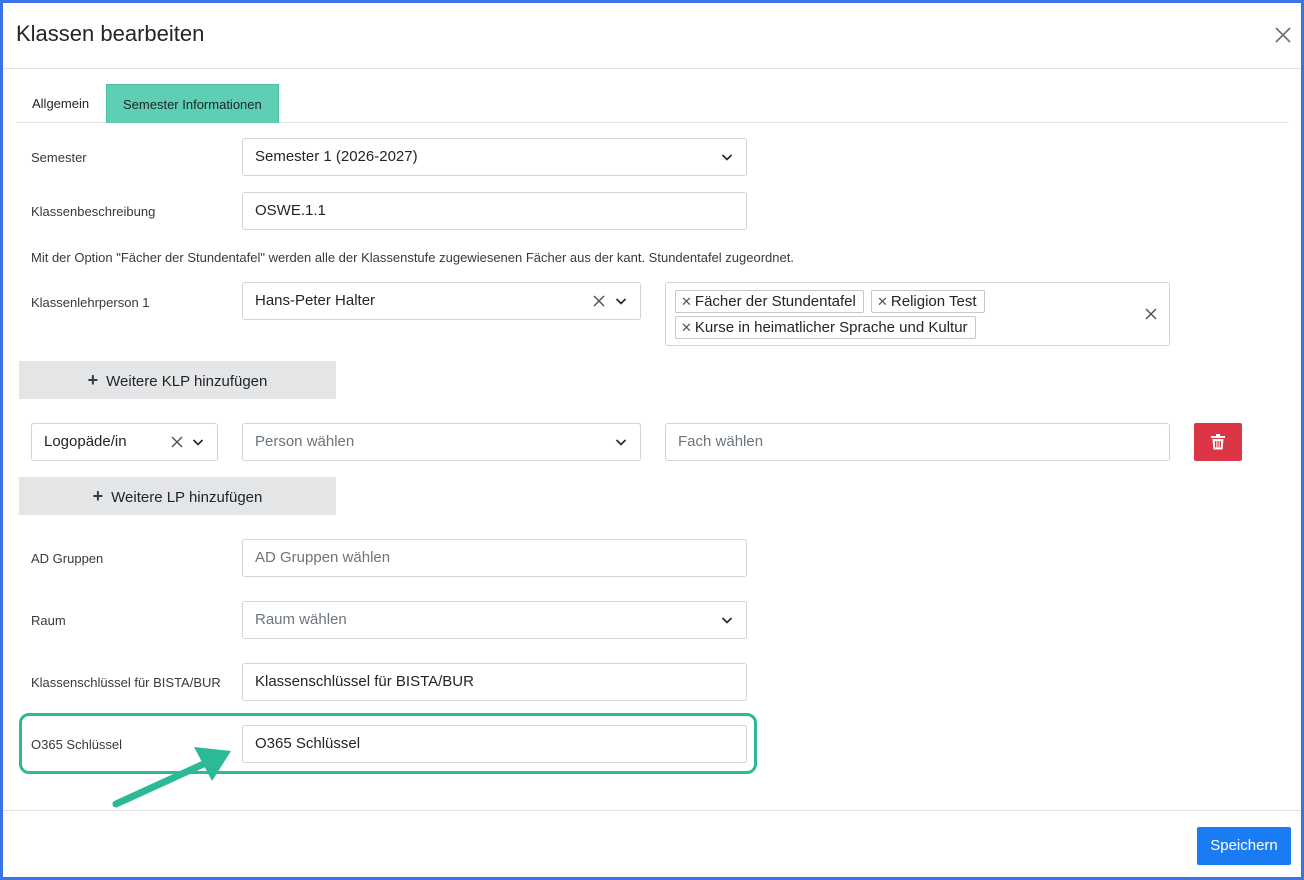  I want to click on role-value: Logopäde/in, so click(85, 441).